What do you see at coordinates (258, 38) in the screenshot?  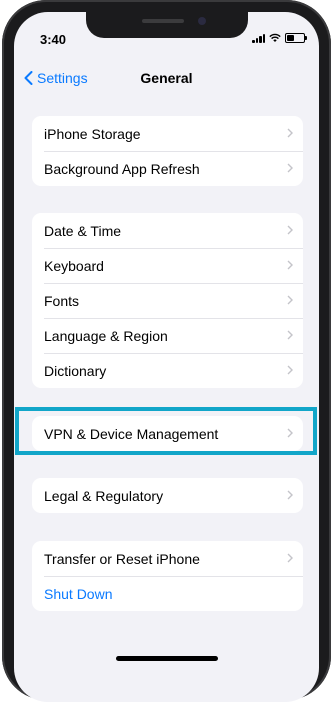 I see `cellular-signal-icon` at bounding box center [258, 38].